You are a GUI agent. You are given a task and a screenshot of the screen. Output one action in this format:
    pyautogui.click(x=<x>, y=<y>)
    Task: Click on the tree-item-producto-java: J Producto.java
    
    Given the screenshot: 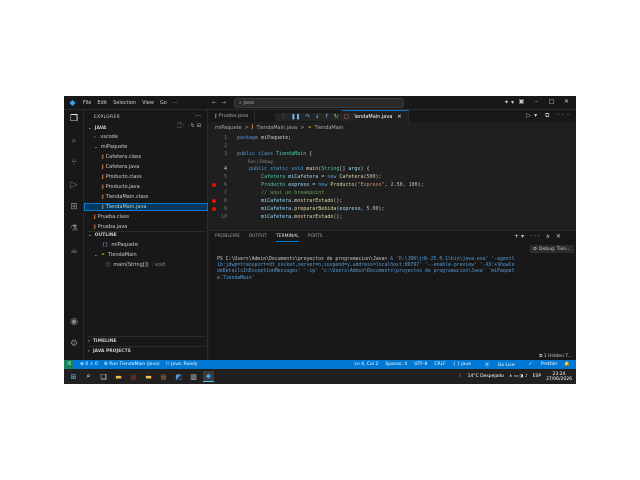 What is the action you would take?
    pyautogui.click(x=146, y=187)
    